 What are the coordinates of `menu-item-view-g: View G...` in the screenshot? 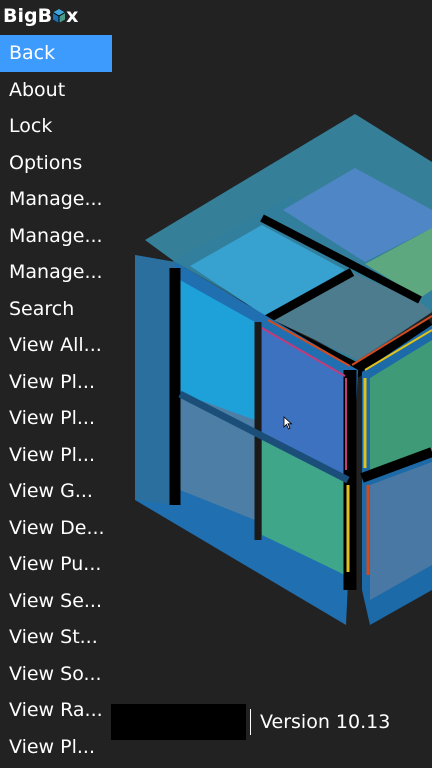 It's located at (56, 491).